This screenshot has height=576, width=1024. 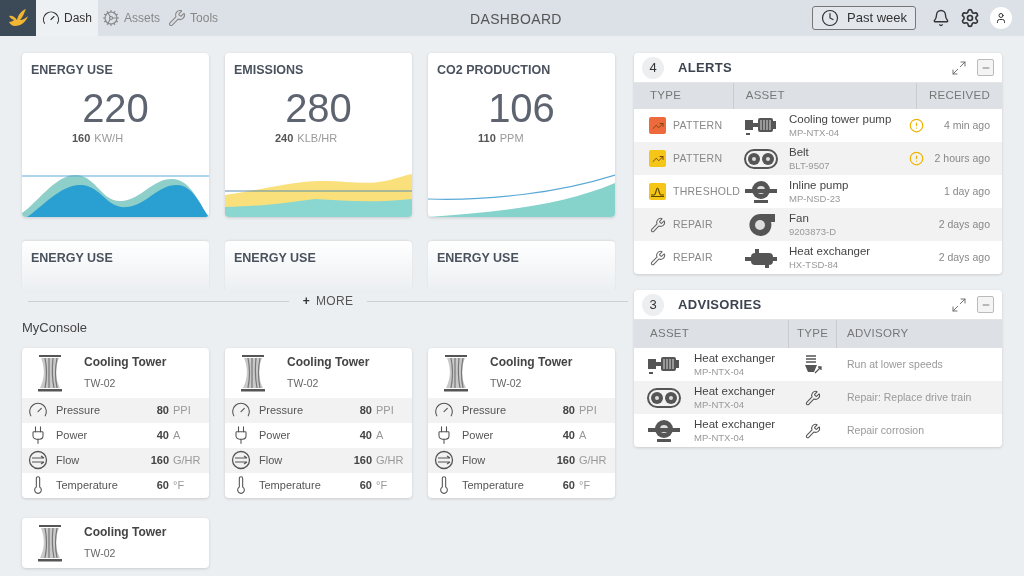 What do you see at coordinates (707, 191) in the screenshot?
I see `alert-type: THRESHOLD` at bounding box center [707, 191].